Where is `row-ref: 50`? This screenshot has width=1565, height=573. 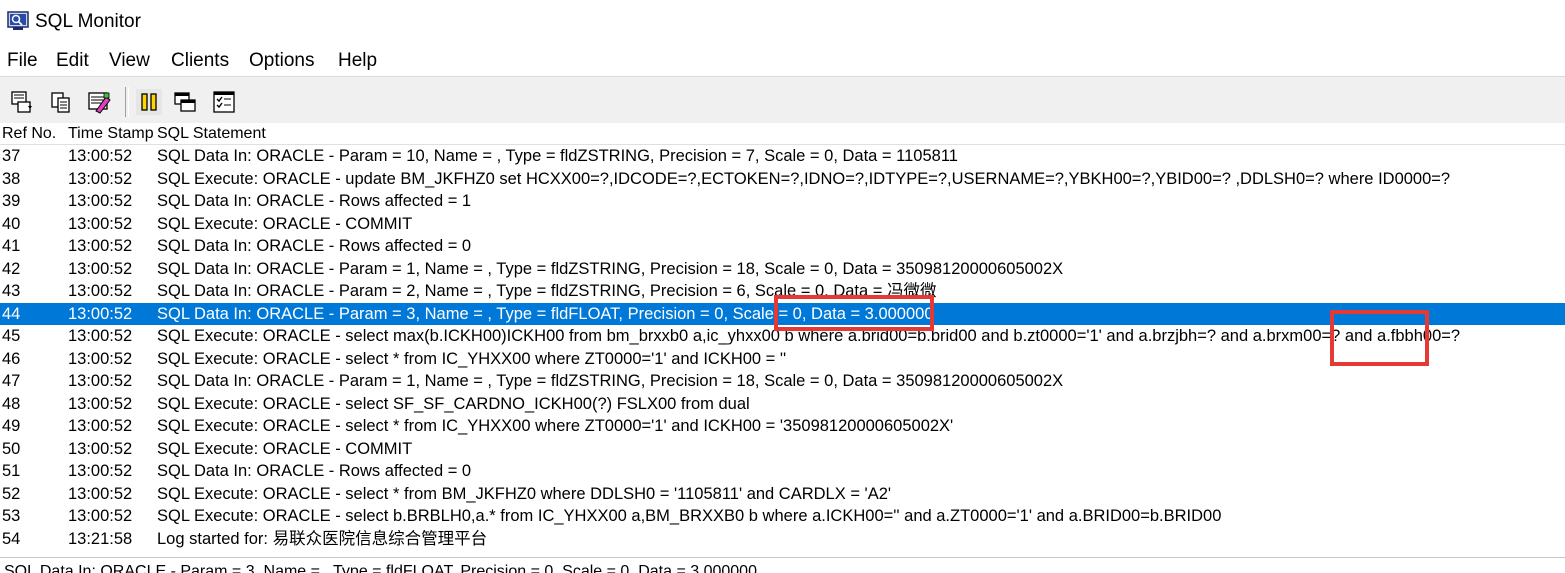
row-ref: 50 is located at coordinates (11, 448).